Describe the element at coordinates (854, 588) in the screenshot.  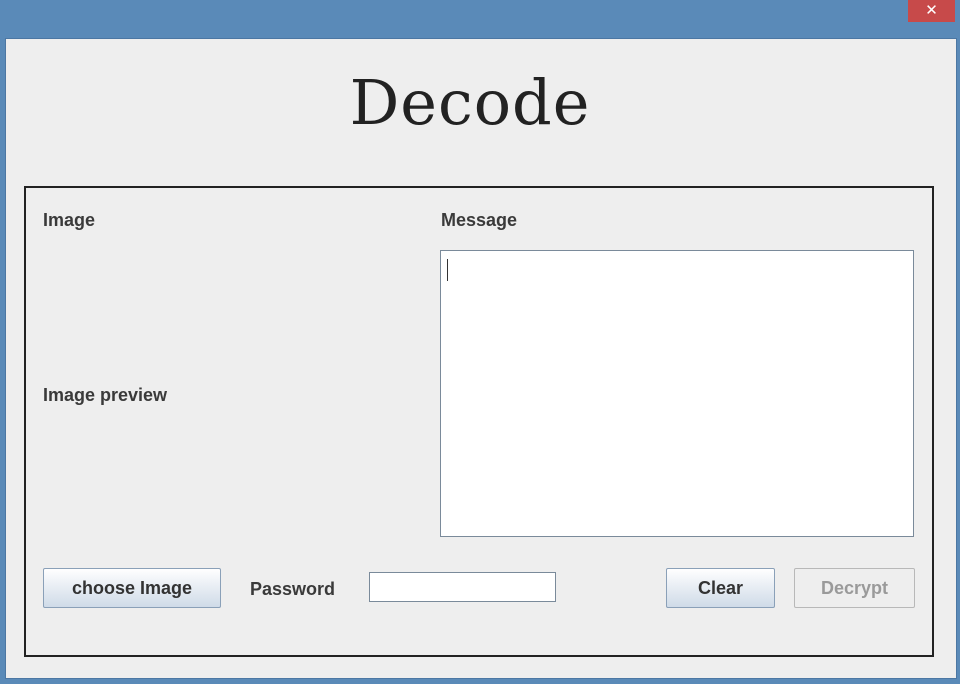
I see `decrypt-button: Decrypt` at that location.